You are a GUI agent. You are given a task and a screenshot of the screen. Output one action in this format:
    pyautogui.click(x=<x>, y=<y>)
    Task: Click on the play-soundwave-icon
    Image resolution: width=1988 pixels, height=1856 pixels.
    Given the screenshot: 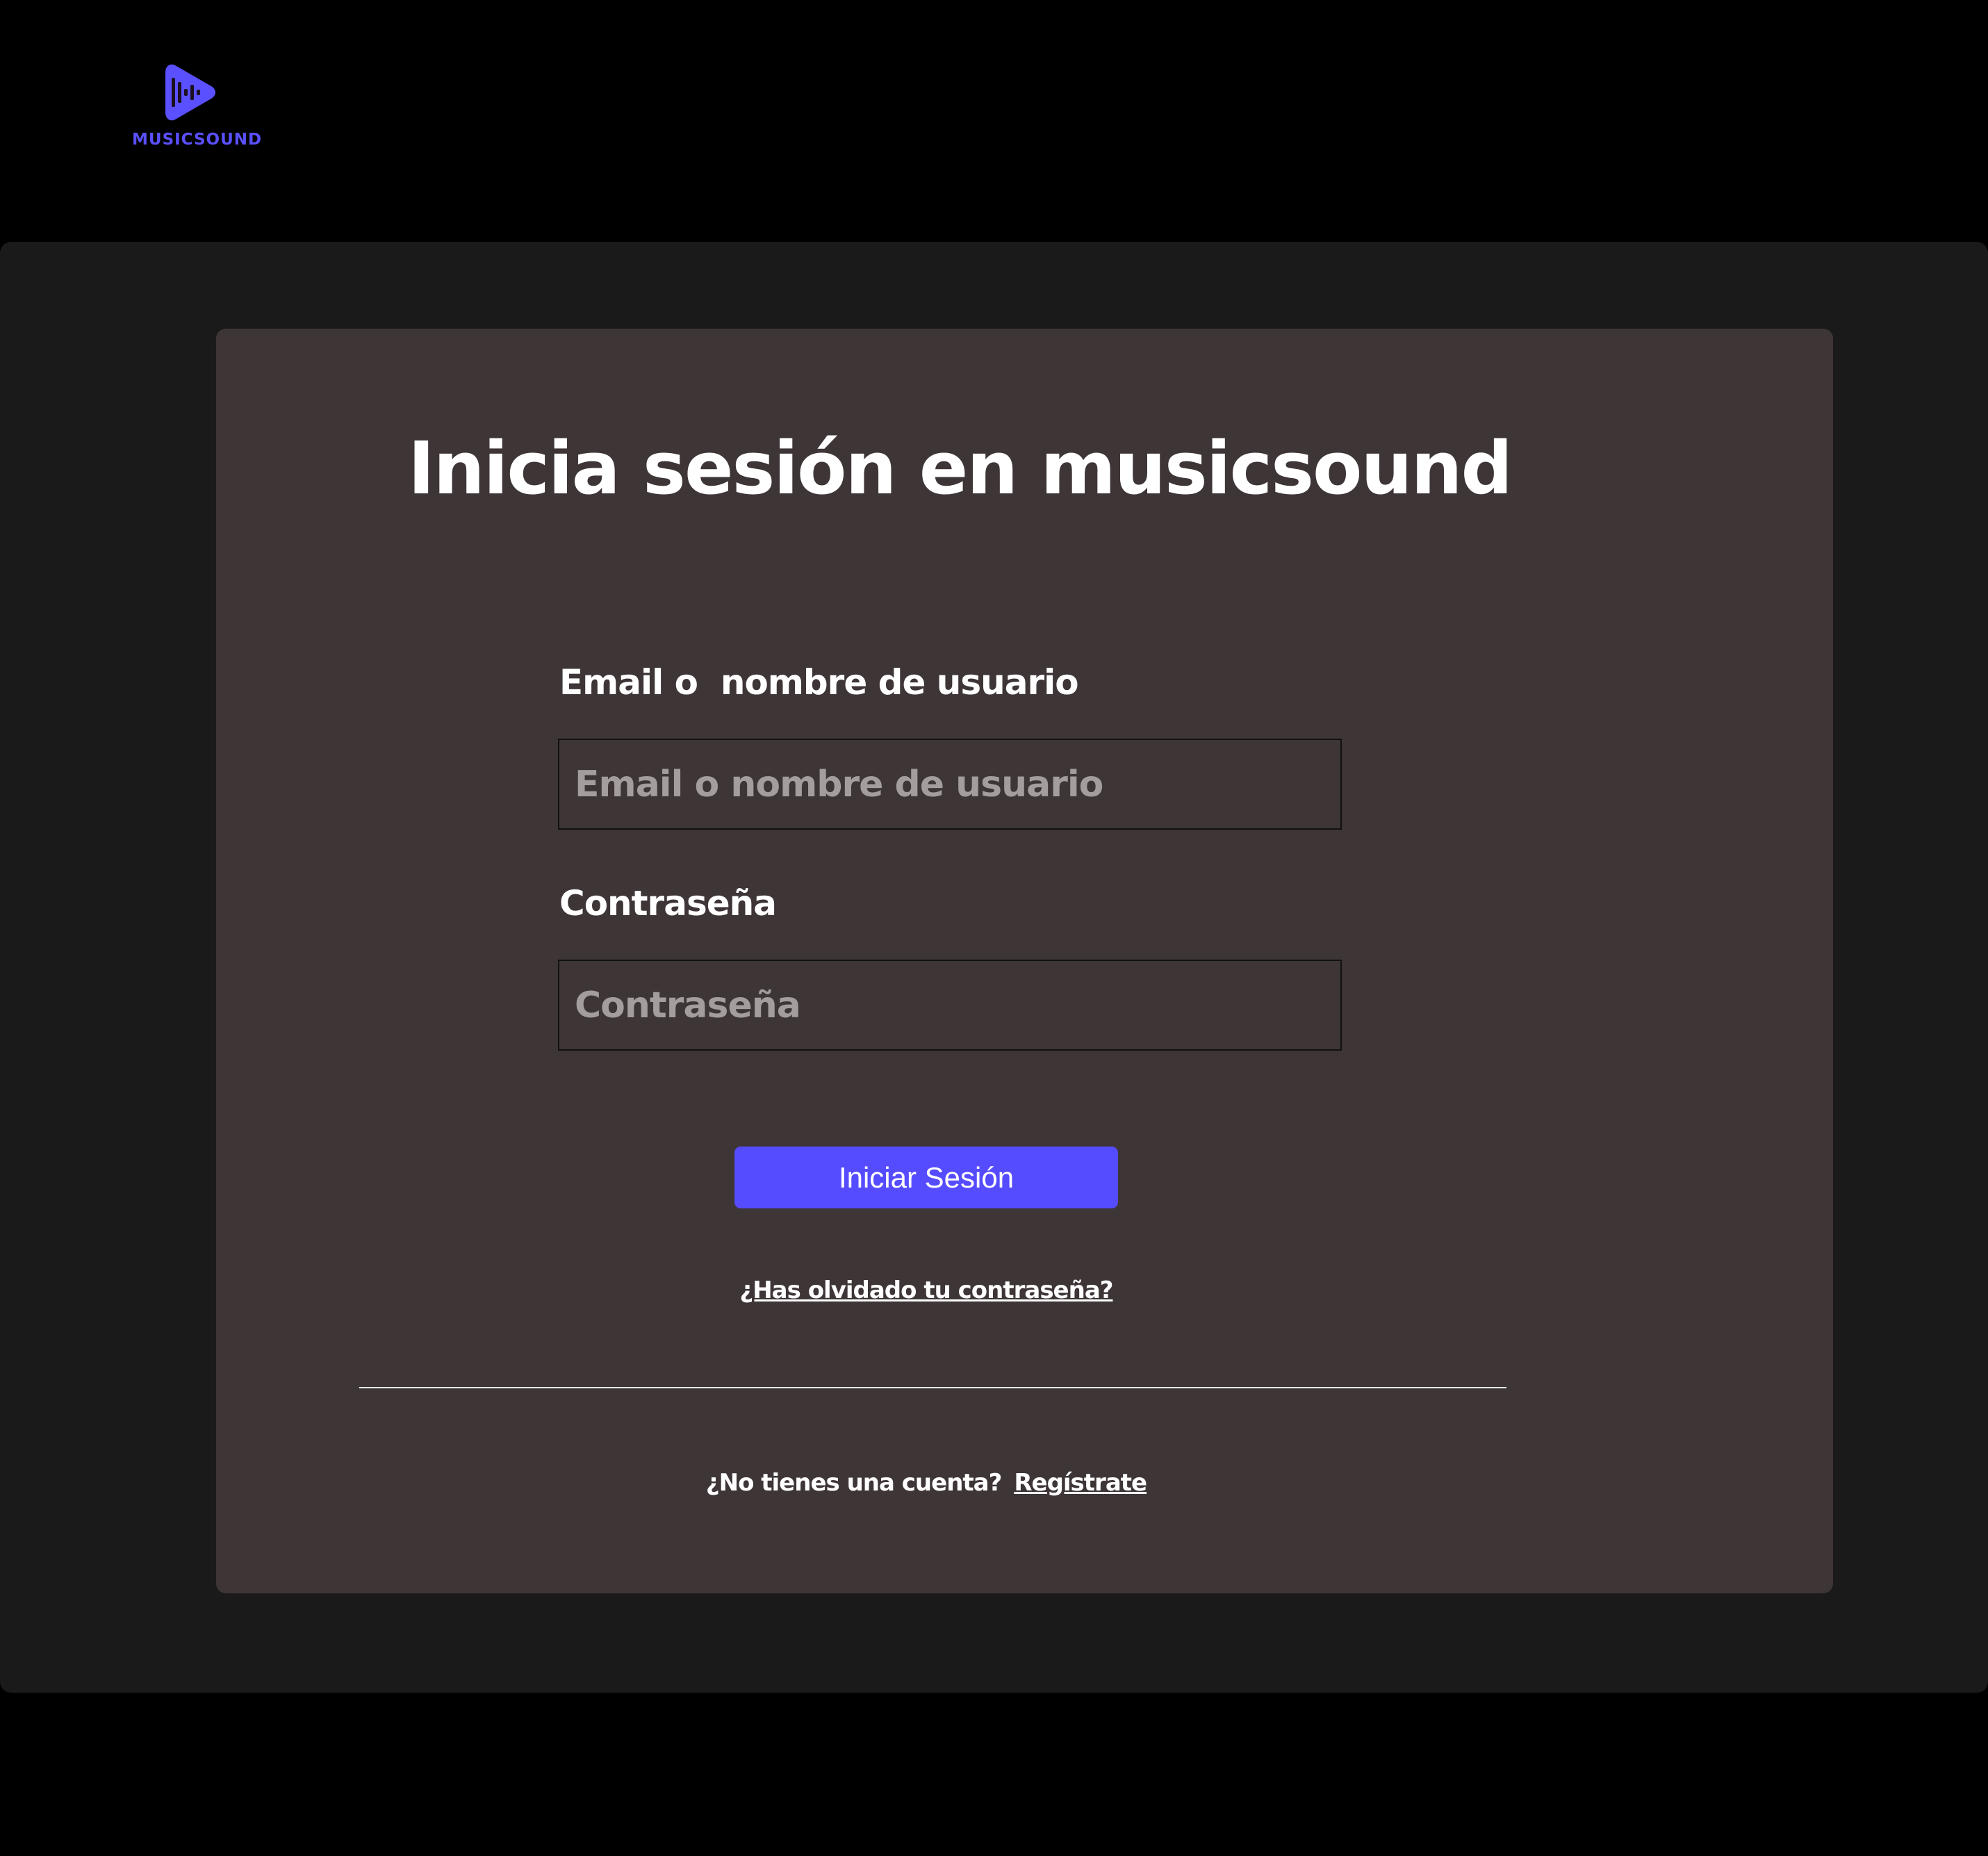 What is the action you would take?
    pyautogui.click(x=190, y=92)
    